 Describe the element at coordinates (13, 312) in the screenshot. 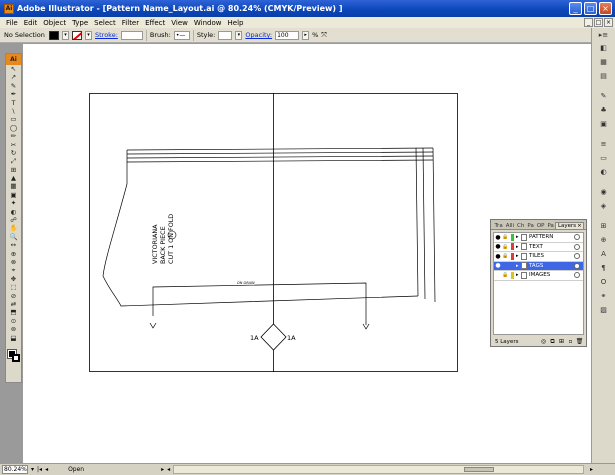

I see `tool-icon: ⬒` at that location.